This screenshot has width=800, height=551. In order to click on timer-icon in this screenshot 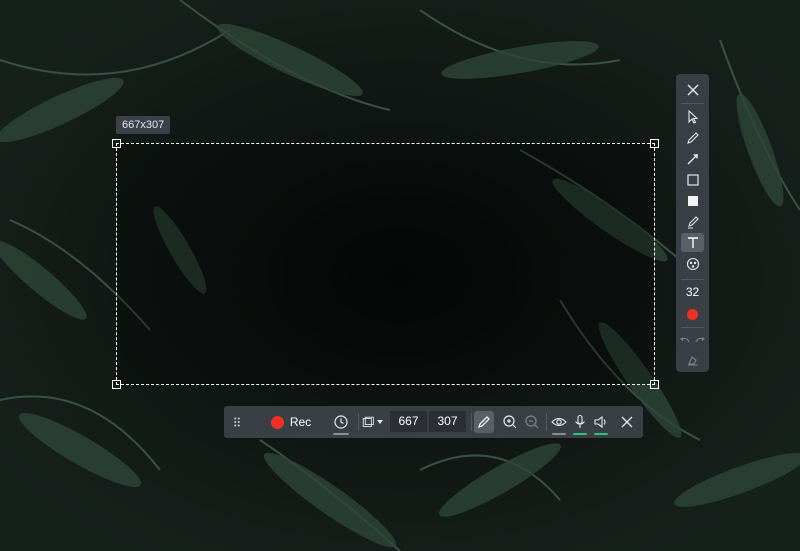, I will do `click(341, 422)`.